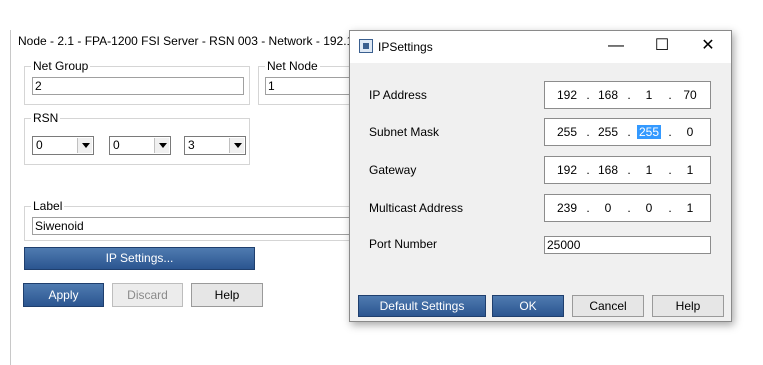 The image size is (763, 365). What do you see at coordinates (405, 47) in the screenshot?
I see `dialog-title: IPSettings` at bounding box center [405, 47].